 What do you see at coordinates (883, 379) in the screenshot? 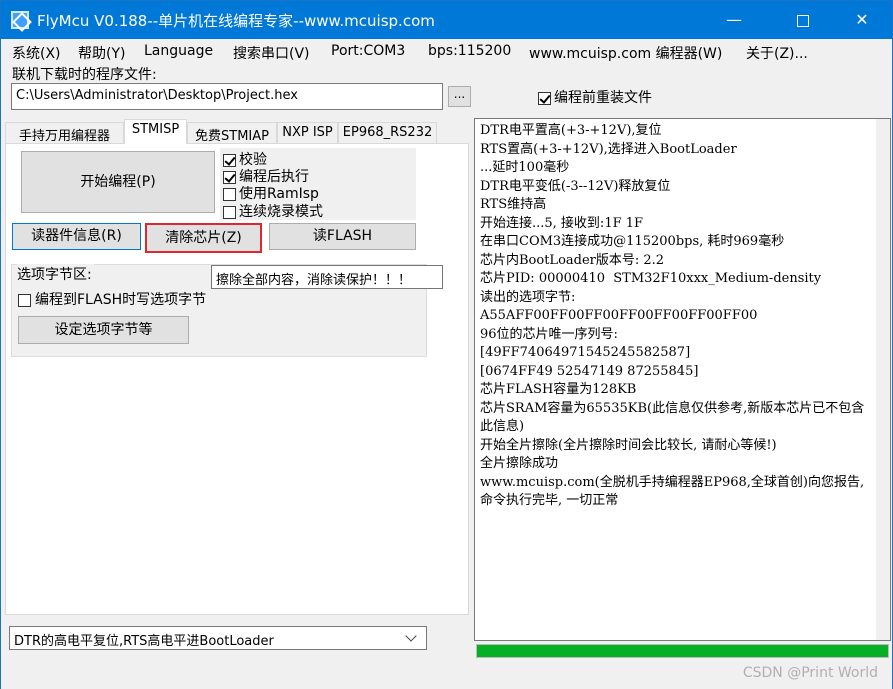
I see `log-scrollbar` at bounding box center [883, 379].